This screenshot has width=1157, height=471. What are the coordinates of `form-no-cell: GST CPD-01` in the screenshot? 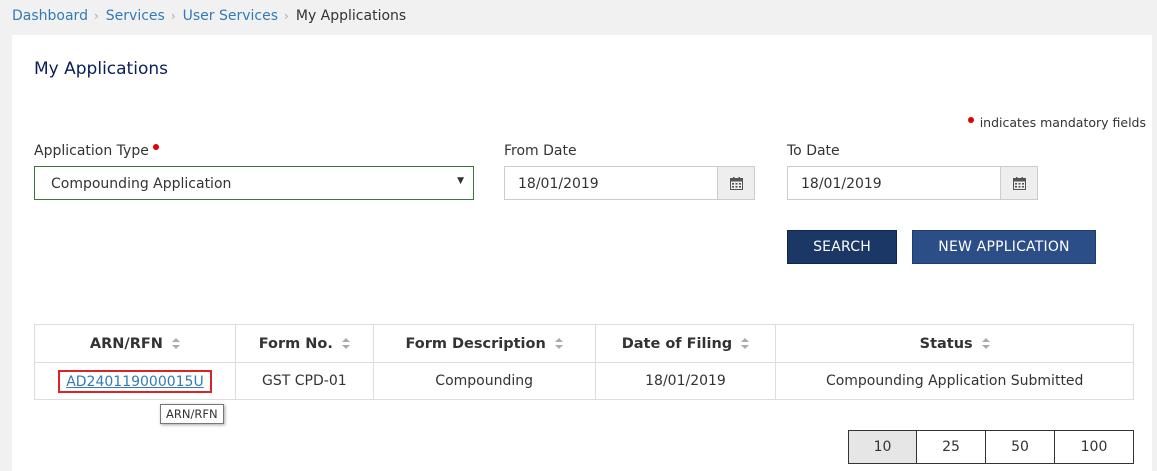 It's located at (304, 381).